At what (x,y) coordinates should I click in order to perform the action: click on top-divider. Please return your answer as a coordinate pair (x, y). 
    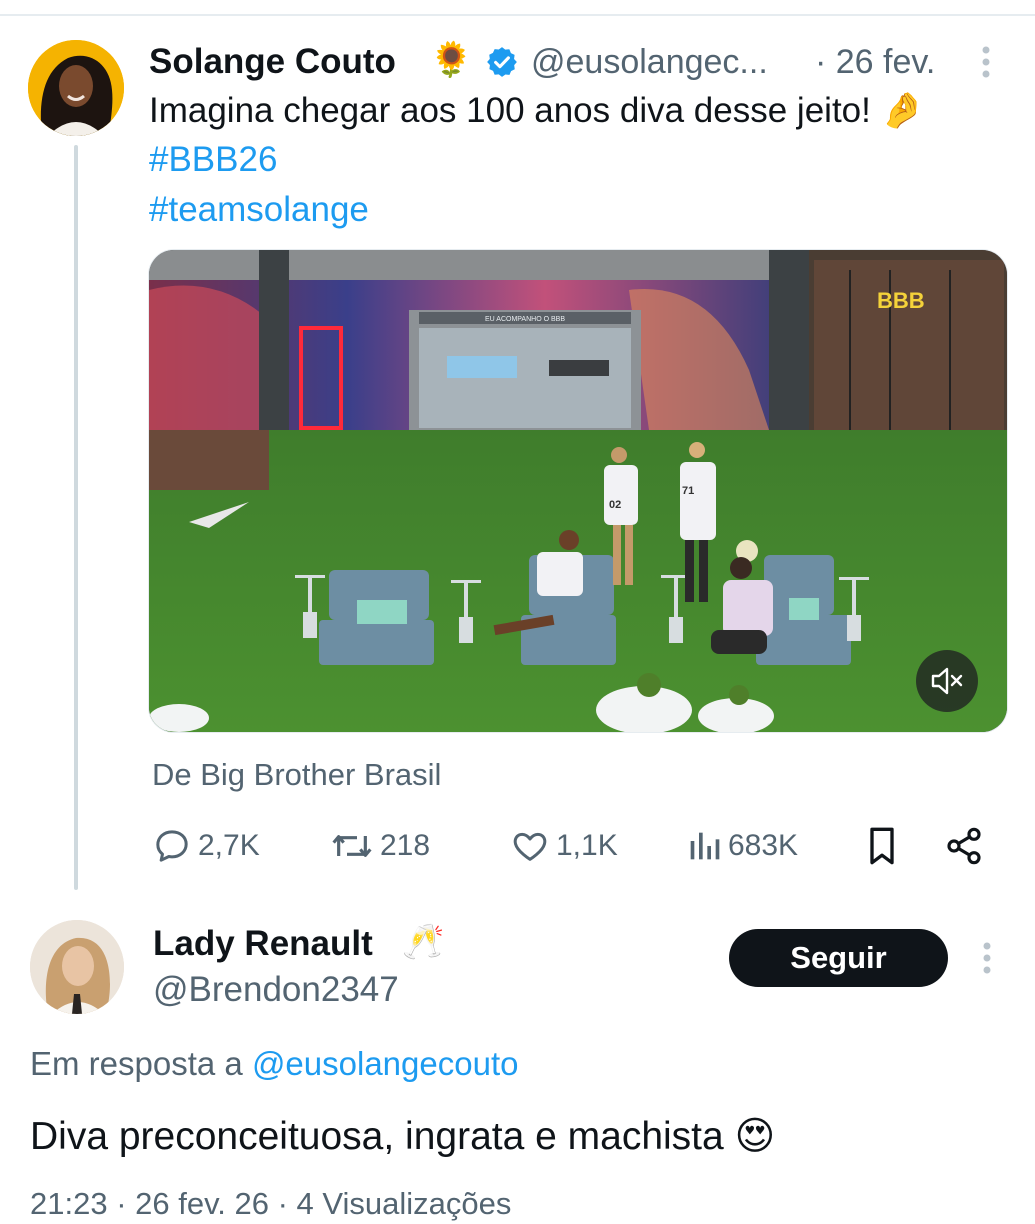
    Looking at the image, I should click on (517, 15).